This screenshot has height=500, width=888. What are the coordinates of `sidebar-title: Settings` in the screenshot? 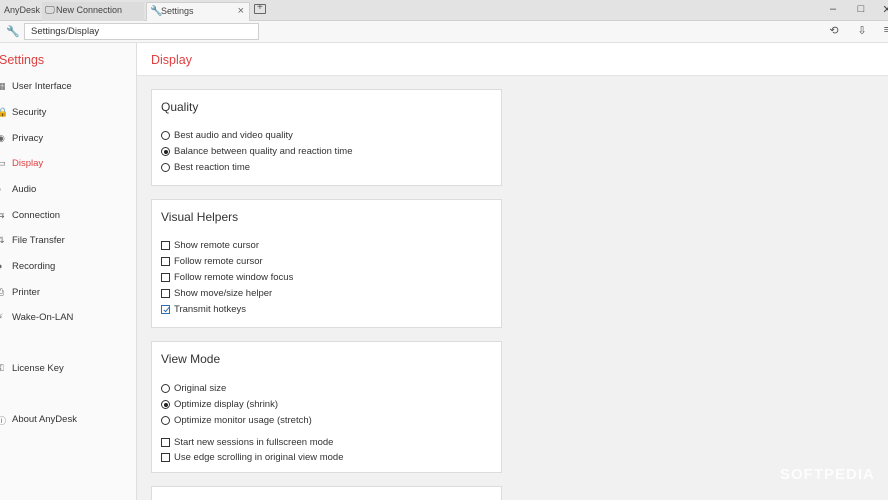 It's located at (22, 60).